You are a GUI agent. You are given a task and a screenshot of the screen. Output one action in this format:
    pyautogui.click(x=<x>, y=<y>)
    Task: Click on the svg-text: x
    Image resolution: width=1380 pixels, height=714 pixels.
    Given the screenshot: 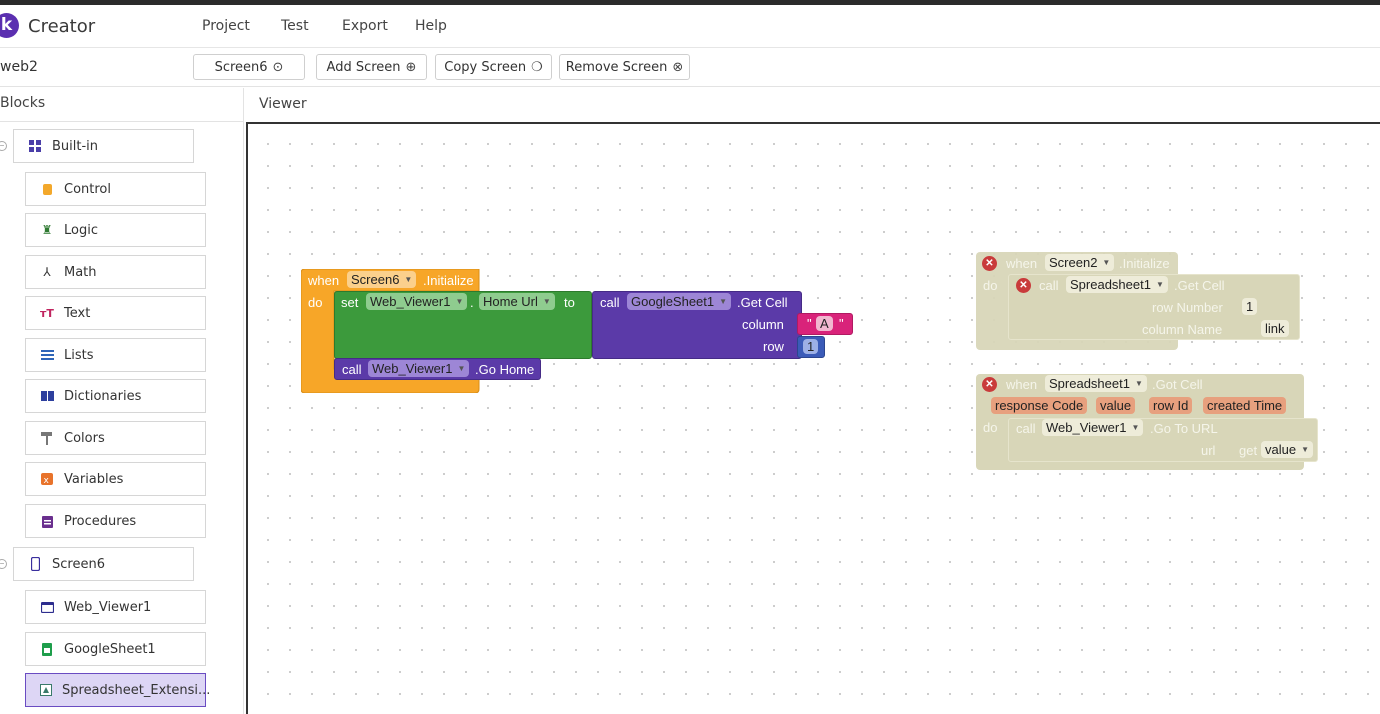 What is the action you would take?
    pyautogui.click(x=47, y=480)
    